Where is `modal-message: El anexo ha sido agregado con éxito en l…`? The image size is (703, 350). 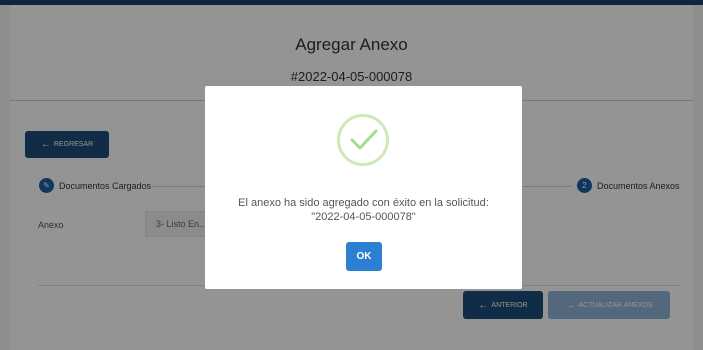 modal-message: El anexo ha sido agregado con éxito en l… is located at coordinates (363, 210).